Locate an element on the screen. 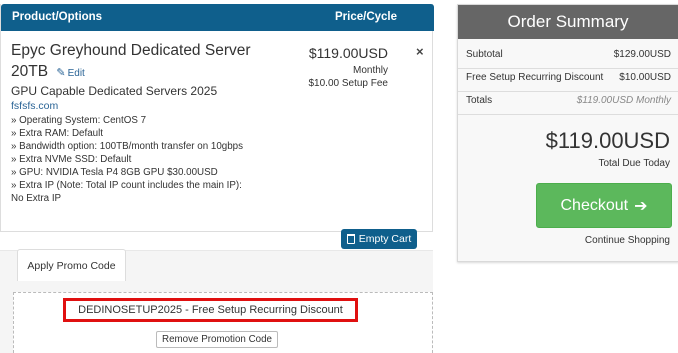 The image size is (678, 353). arrow-right-icon: ➔ is located at coordinates (641, 206).